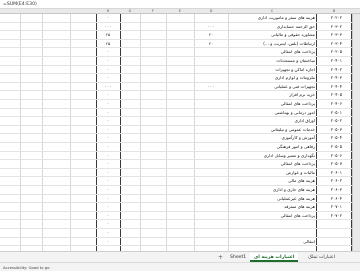 This screenshot has width=360, height=271. What do you see at coordinates (272, 70) in the screenshot?
I see `description-cell: اجاره اماکن و تجهیزات` at bounding box center [272, 70].